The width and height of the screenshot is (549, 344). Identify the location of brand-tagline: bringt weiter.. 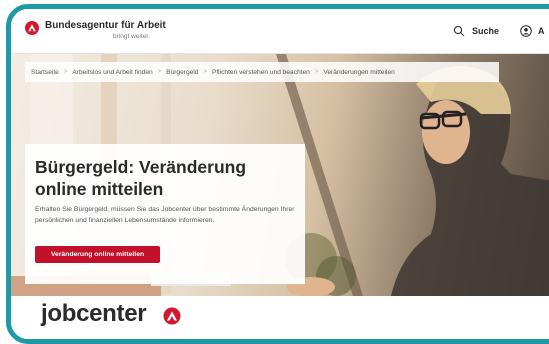
(131, 36).